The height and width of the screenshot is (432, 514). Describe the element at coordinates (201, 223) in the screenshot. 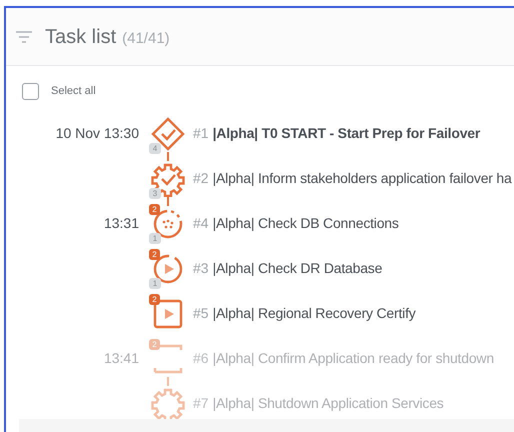

I see `task-number: #4` at that location.